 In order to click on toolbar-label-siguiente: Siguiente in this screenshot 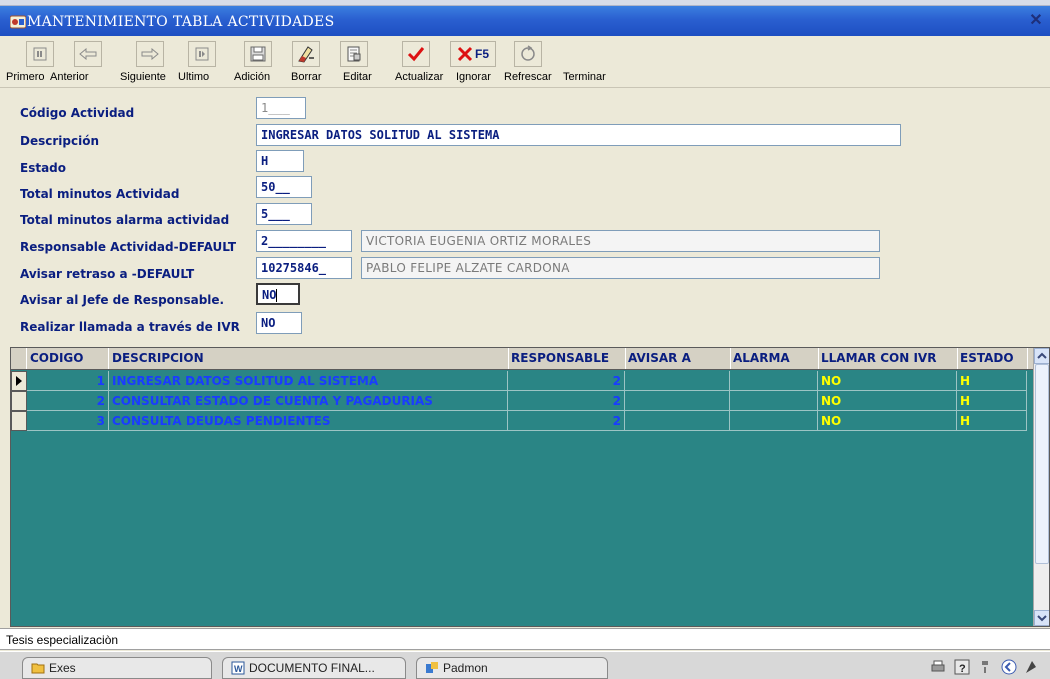, I will do `click(143, 77)`.